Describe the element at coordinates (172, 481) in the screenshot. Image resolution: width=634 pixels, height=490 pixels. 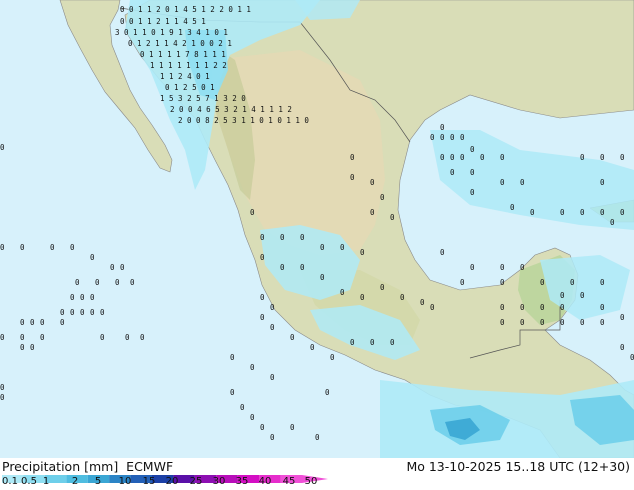
I see `colorbar-tick-label: 20` at that location.